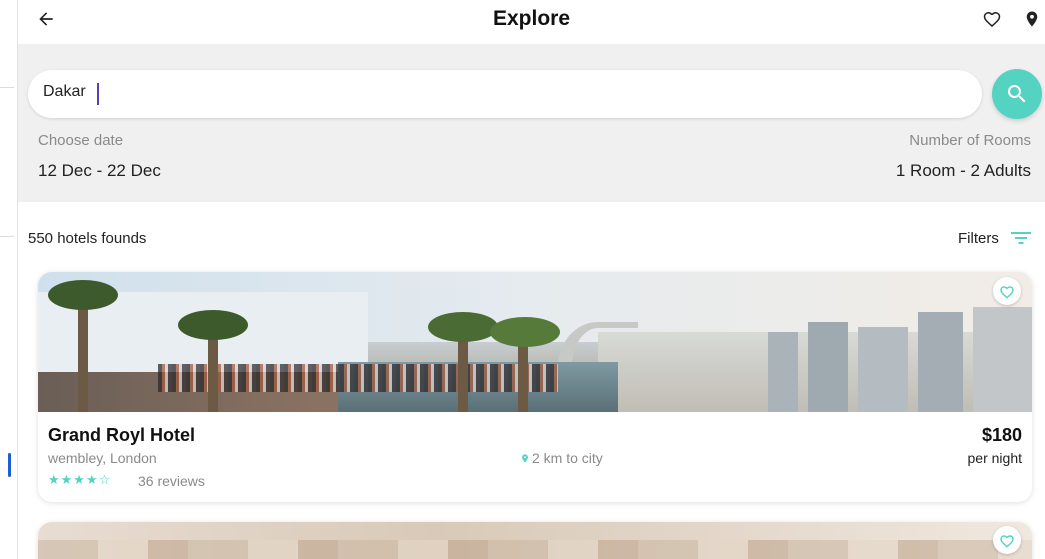  I want to click on date-value: 12 Dec - 22 Dec, so click(99, 171).